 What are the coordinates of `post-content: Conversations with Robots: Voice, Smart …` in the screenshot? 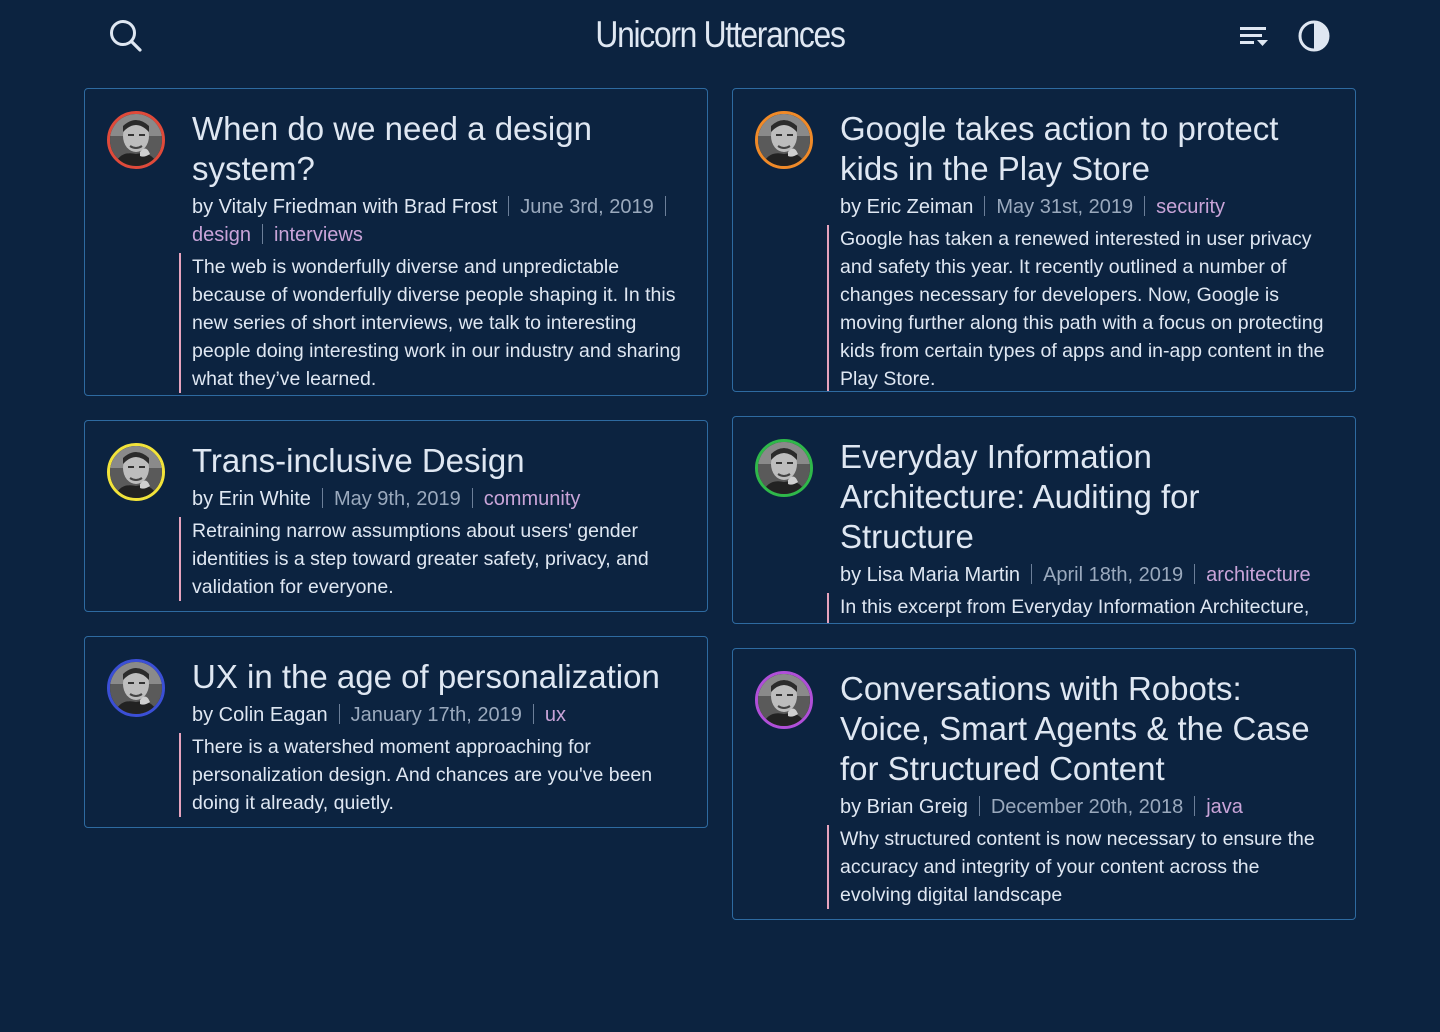 It's located at (1080, 789).